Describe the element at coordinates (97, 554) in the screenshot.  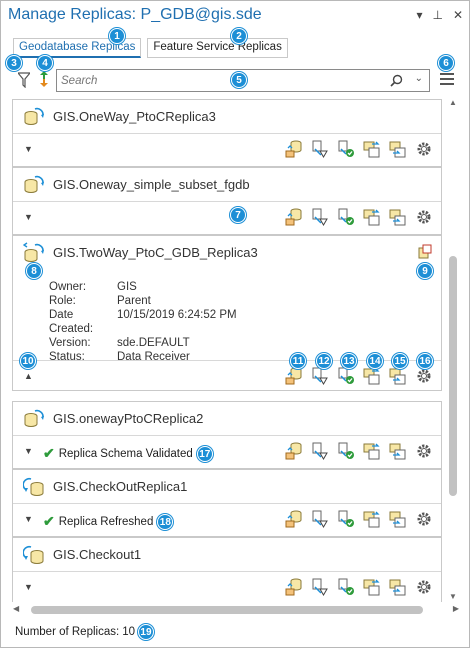
I see `replica-name: GIS.Checkout1` at that location.